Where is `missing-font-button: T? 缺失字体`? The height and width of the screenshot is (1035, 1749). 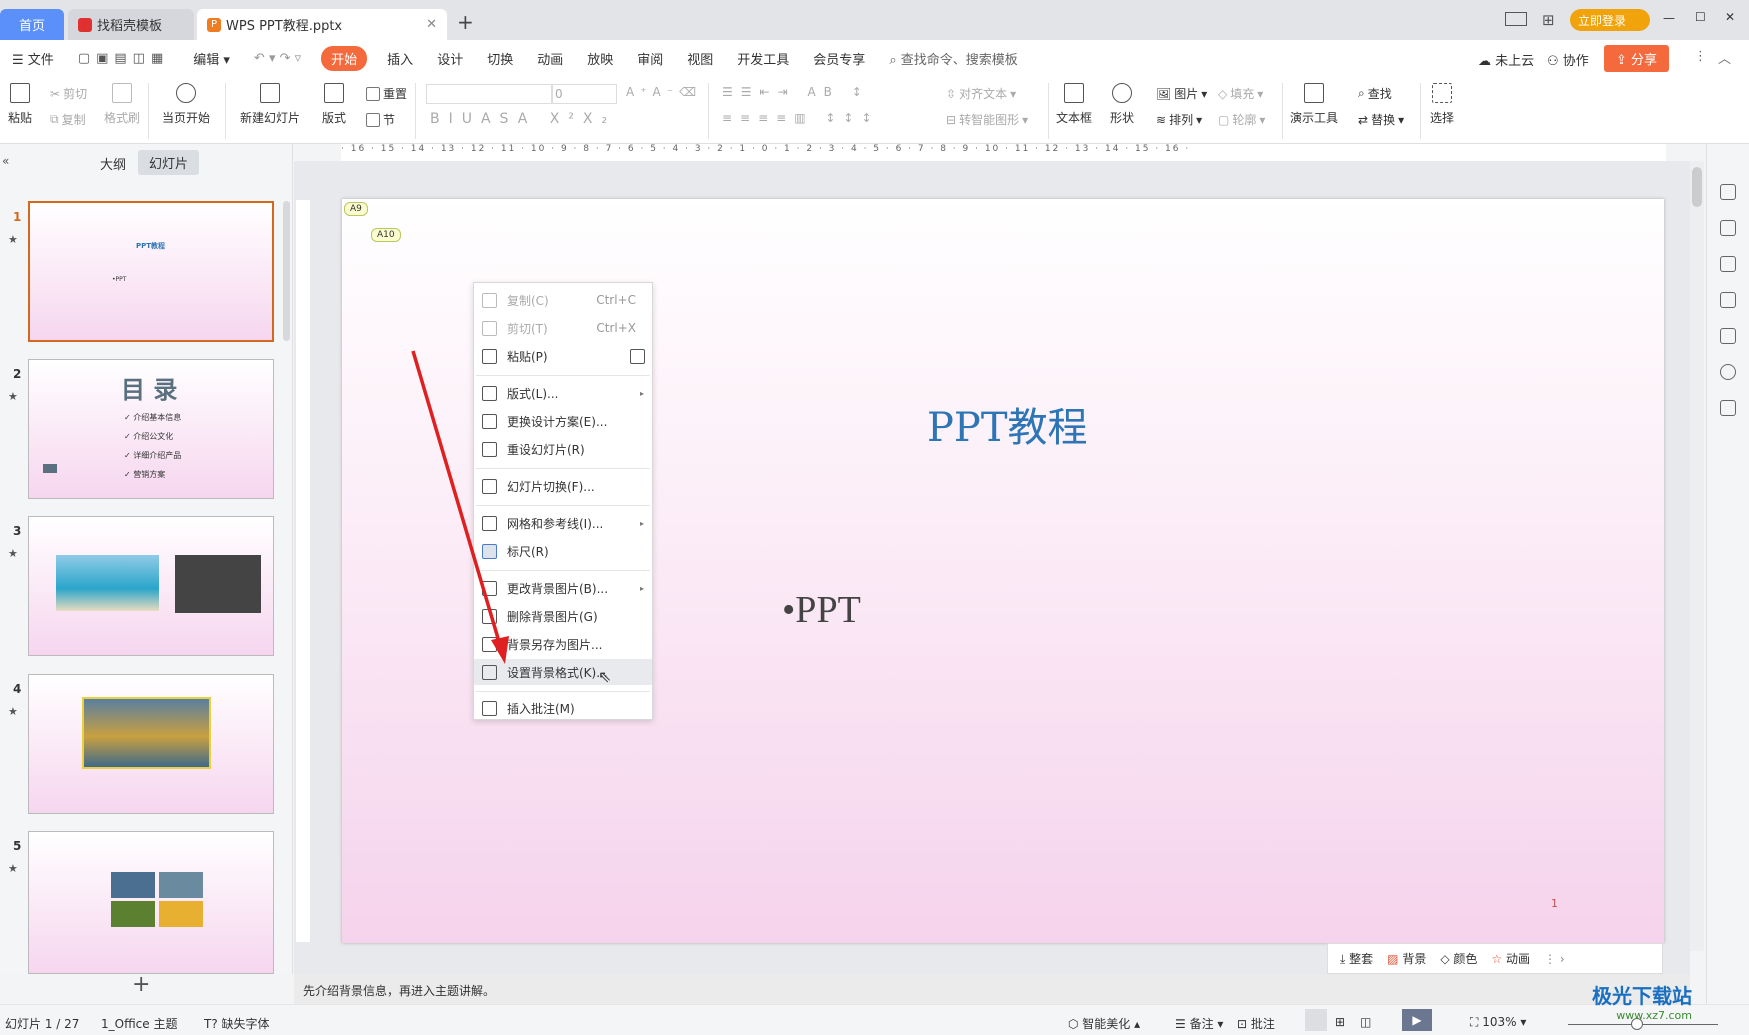
missing-font-button: T? 缺失字体 is located at coordinates (237, 1023).